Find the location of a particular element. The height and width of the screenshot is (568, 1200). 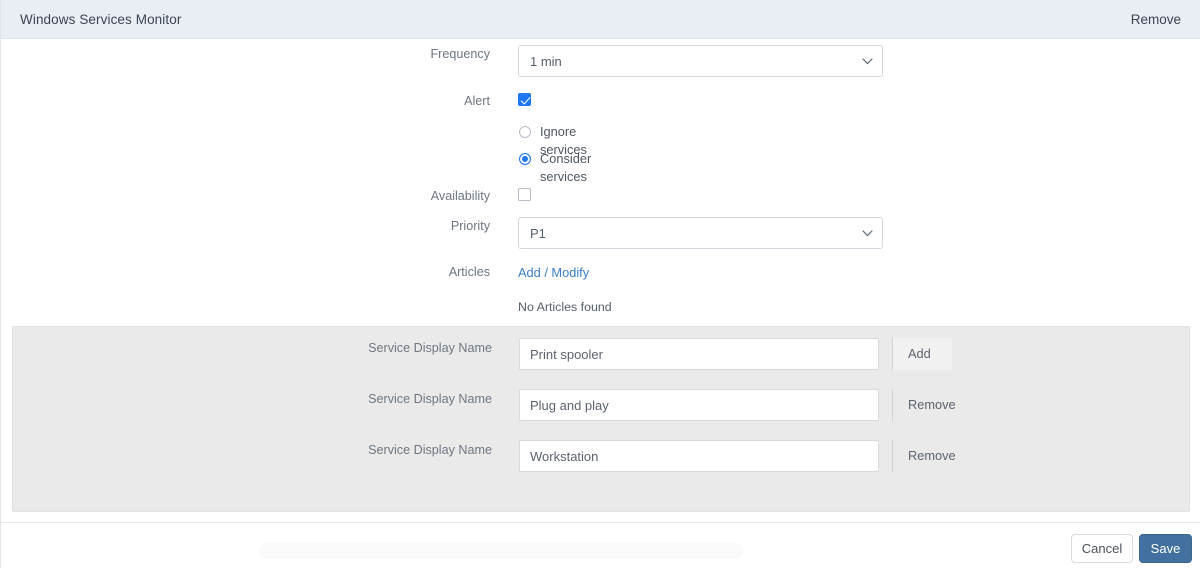

cancel-button: Cancel is located at coordinates (1102, 548).